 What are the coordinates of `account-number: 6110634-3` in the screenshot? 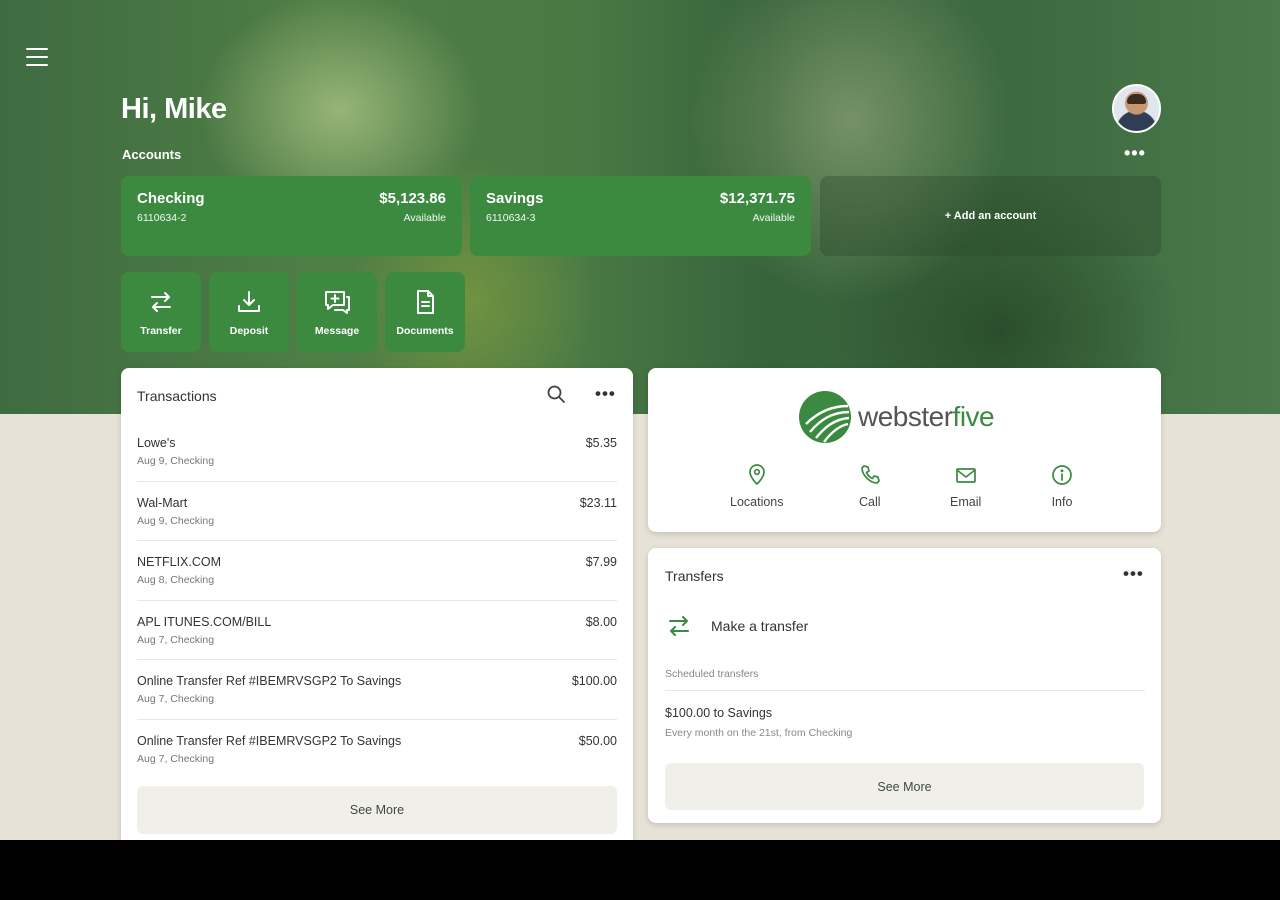 It's located at (511, 218).